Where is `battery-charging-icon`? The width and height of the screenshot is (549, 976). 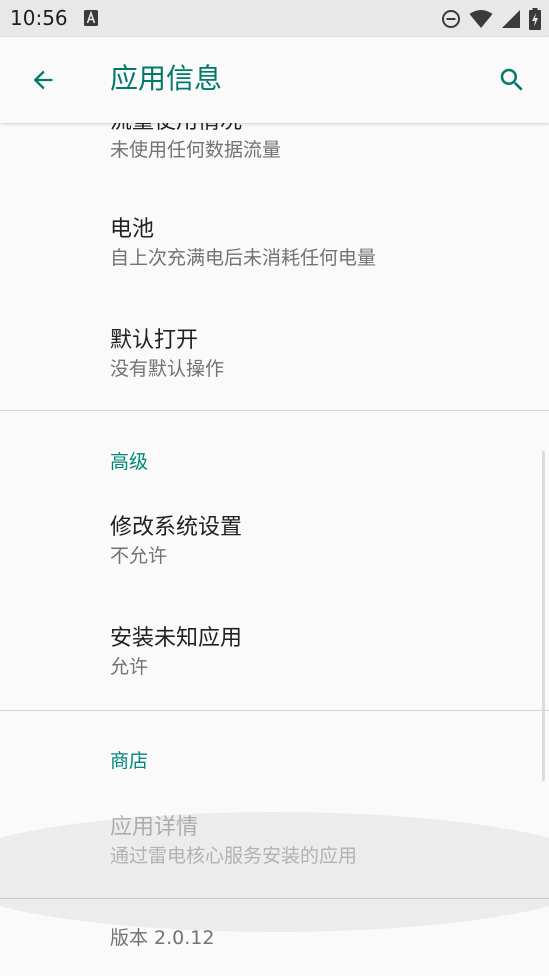 battery-charging-icon is located at coordinates (535, 19).